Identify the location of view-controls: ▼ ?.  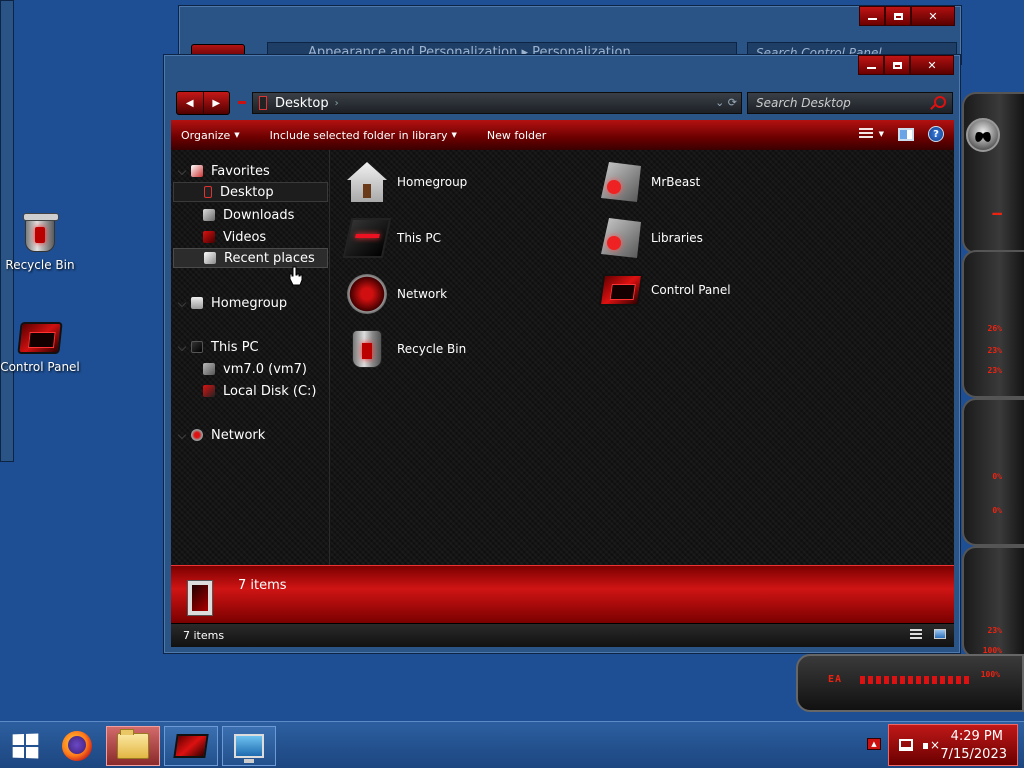
(901, 134).